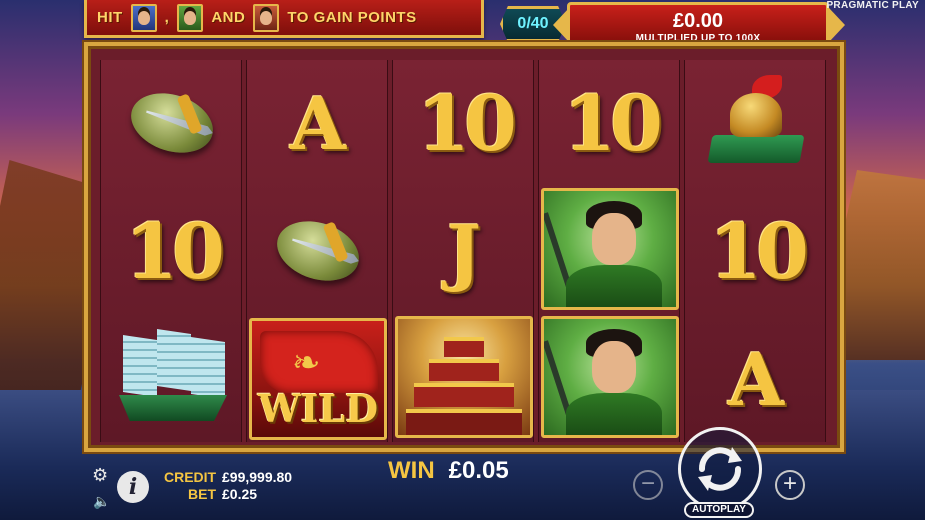  What do you see at coordinates (698, 21) in the screenshot?
I see `multiplier-win-amount: £0.00` at bounding box center [698, 21].